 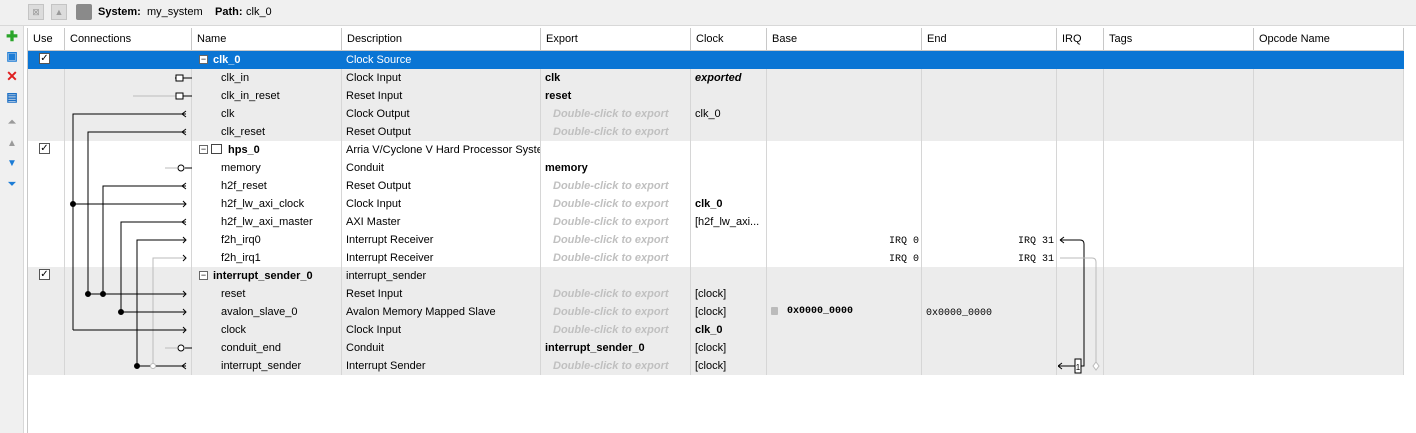 I want to click on col-connections: Connections, so click(x=128, y=39).